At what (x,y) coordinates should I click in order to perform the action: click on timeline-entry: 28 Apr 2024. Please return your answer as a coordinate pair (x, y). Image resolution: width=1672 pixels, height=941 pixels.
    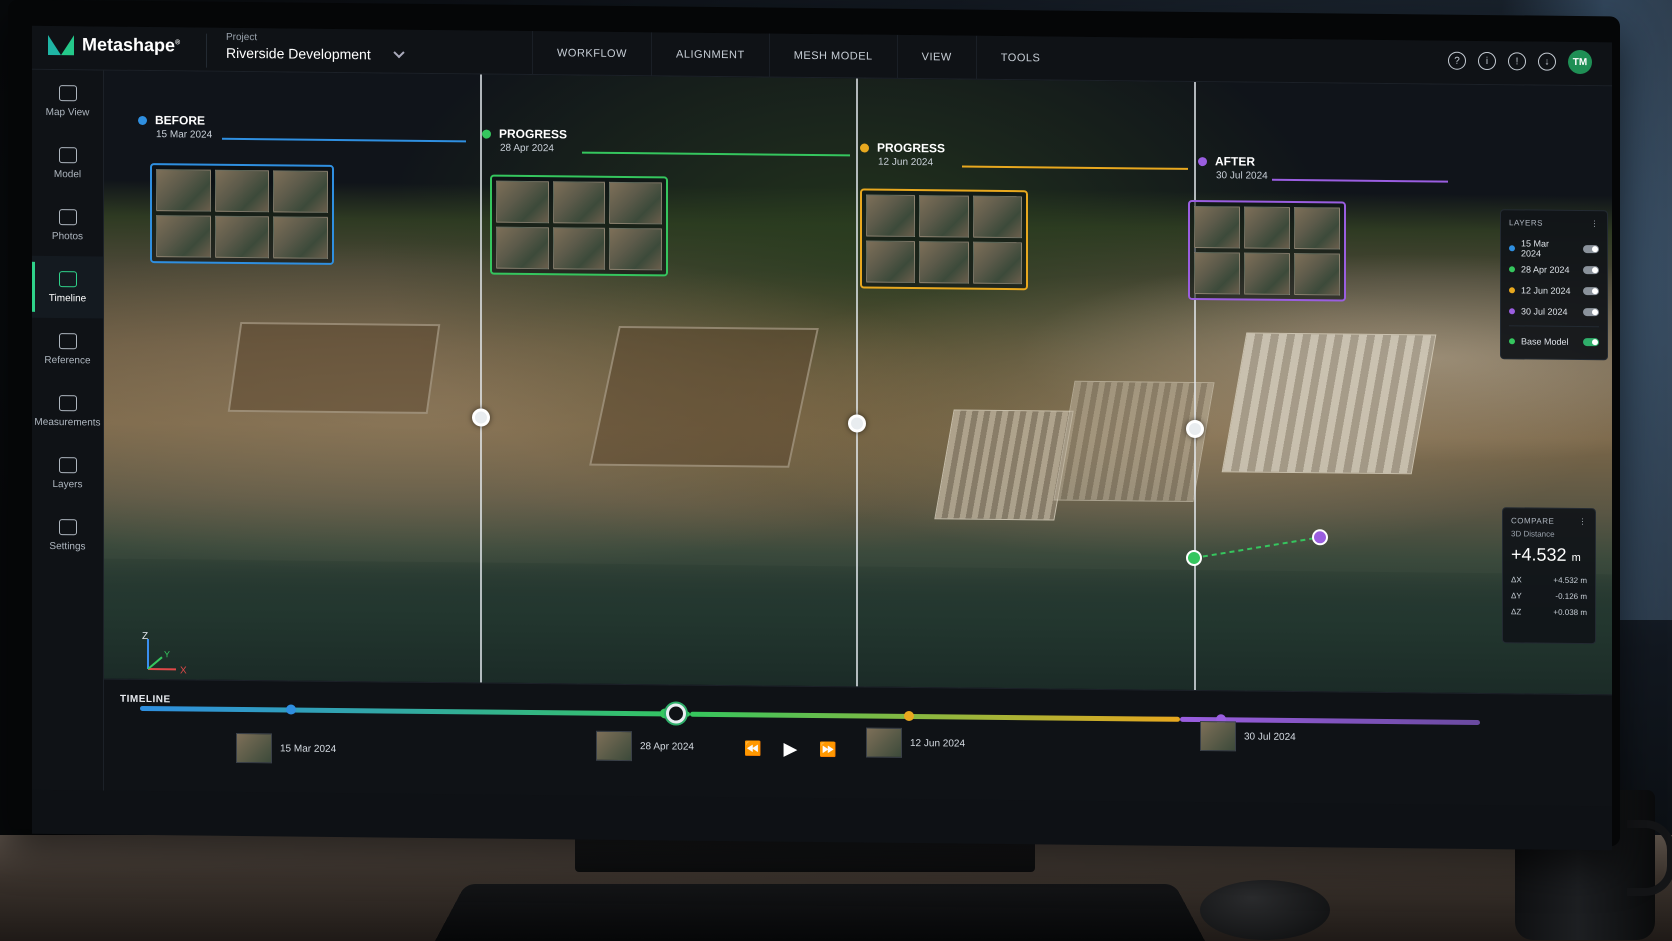
    Looking at the image, I should click on (645, 746).